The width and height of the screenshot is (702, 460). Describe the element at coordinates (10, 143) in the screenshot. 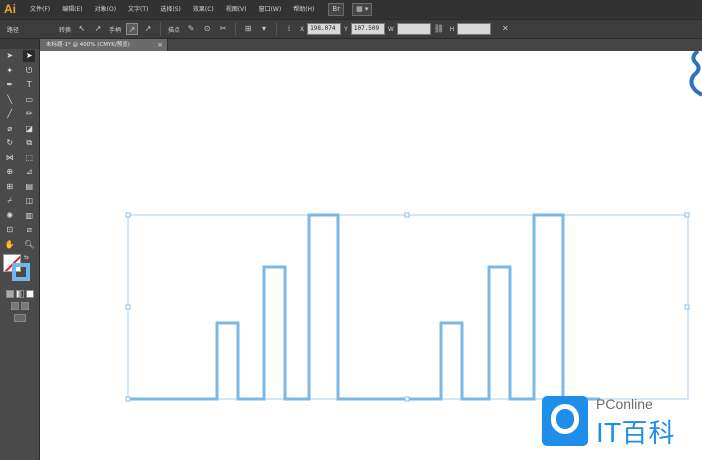

I see `rotate-tool-icon: ↻` at that location.